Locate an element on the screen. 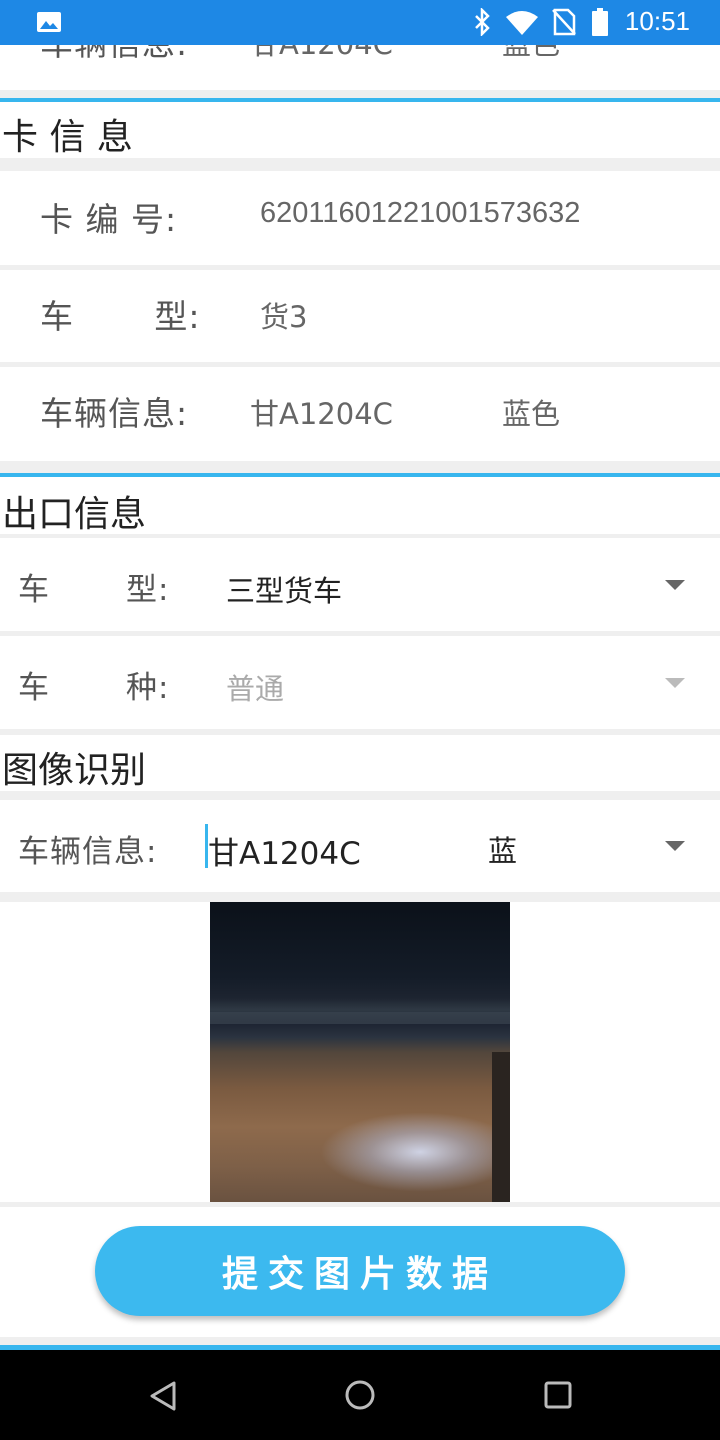 Image resolution: width=720 pixels, height=1440 pixels. exit-vehicle-kind-value: 普通 is located at coordinates (255, 689).